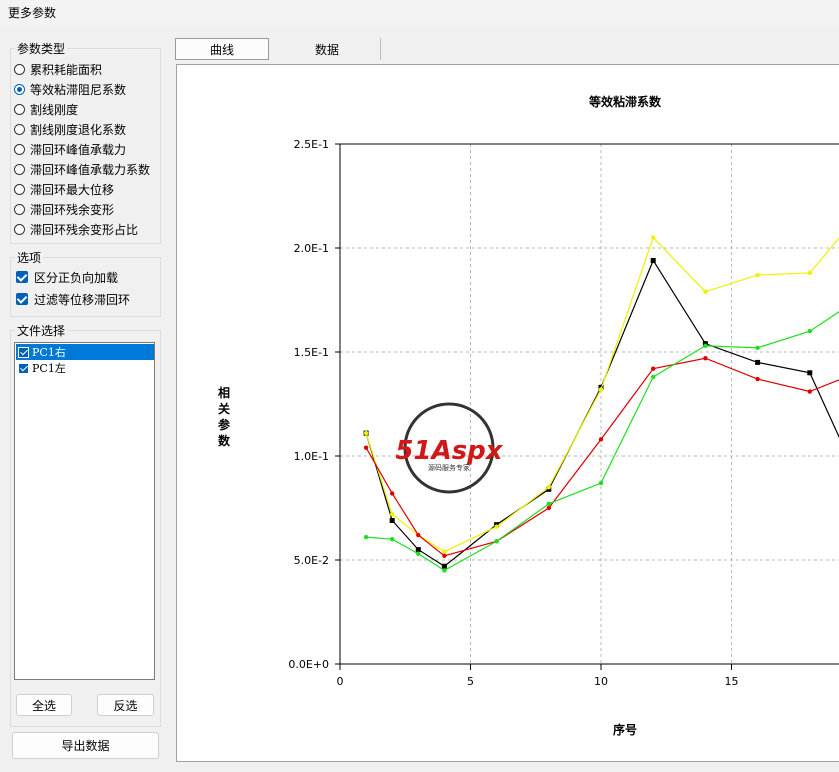 Image resolution: width=839 pixels, height=772 pixels. What do you see at coordinates (32, 13) in the screenshot?
I see `window-title: 更多参数` at bounding box center [32, 13].